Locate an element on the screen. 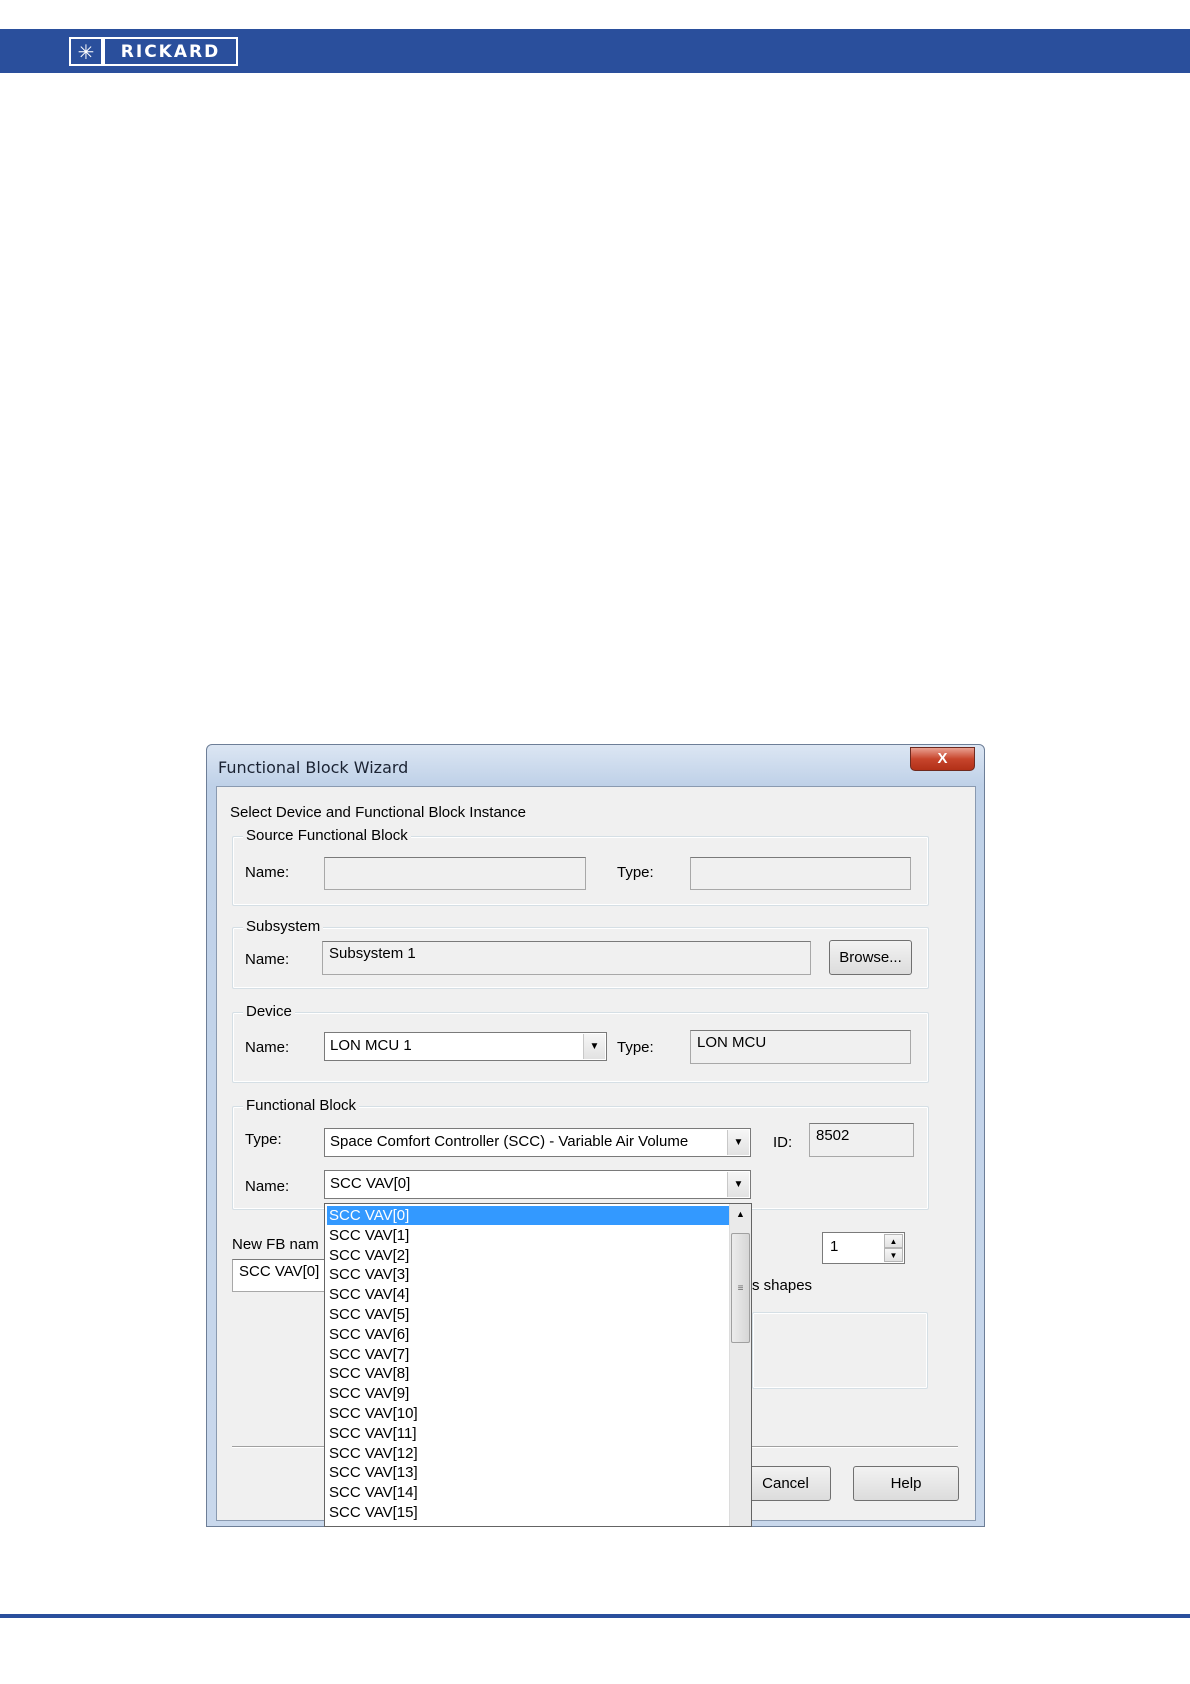 The image size is (1190, 1684). device-name-value: LON MCU 1 is located at coordinates (371, 1045).